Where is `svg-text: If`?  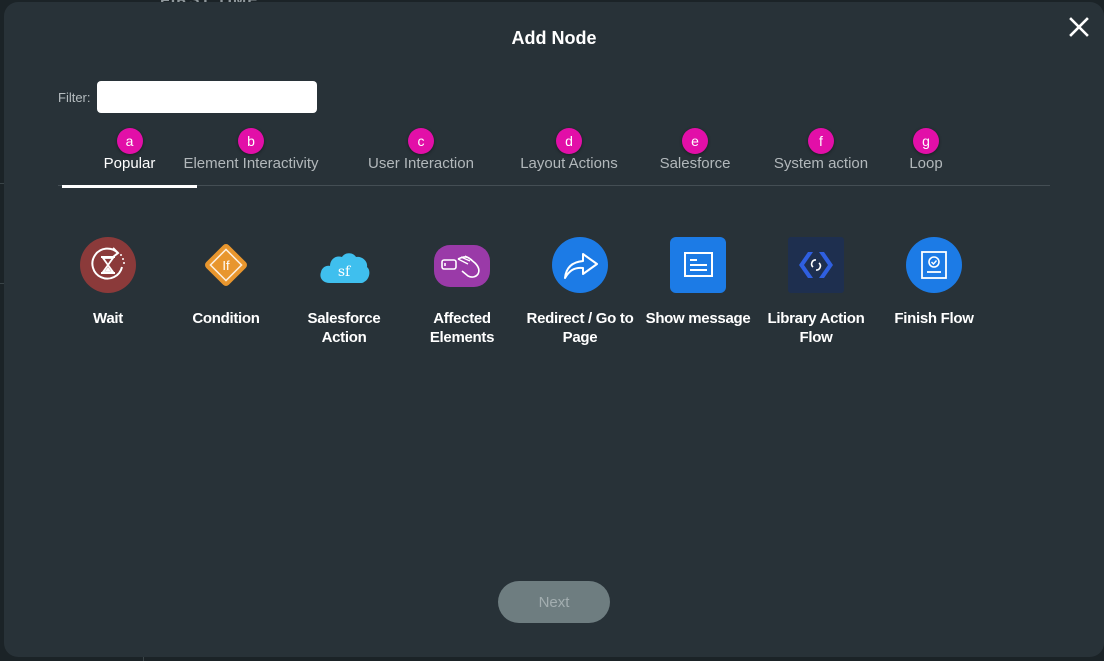 svg-text: If is located at coordinates (226, 265).